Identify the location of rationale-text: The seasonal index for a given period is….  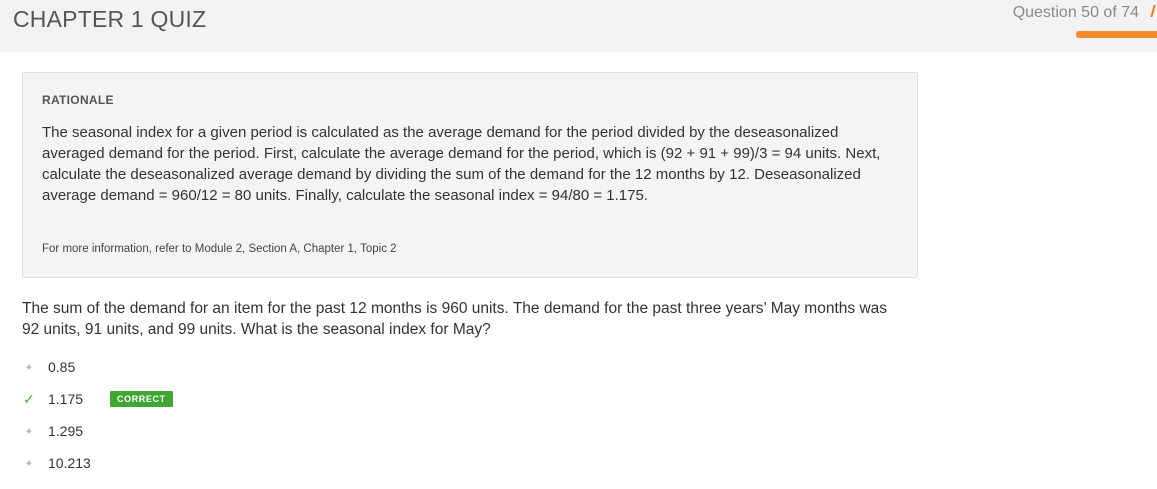
(461, 164).